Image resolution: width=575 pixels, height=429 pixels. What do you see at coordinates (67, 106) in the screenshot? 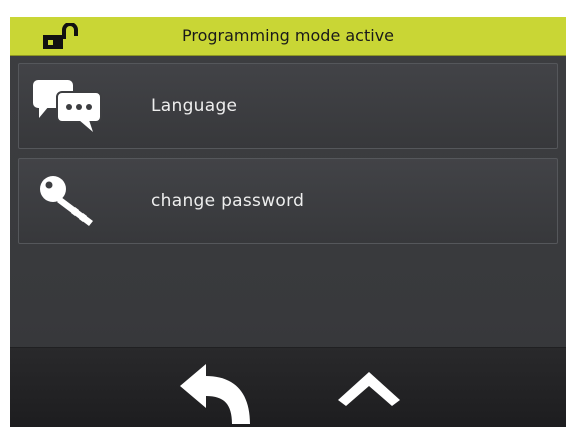
I see `chat-bubbles-icon` at bounding box center [67, 106].